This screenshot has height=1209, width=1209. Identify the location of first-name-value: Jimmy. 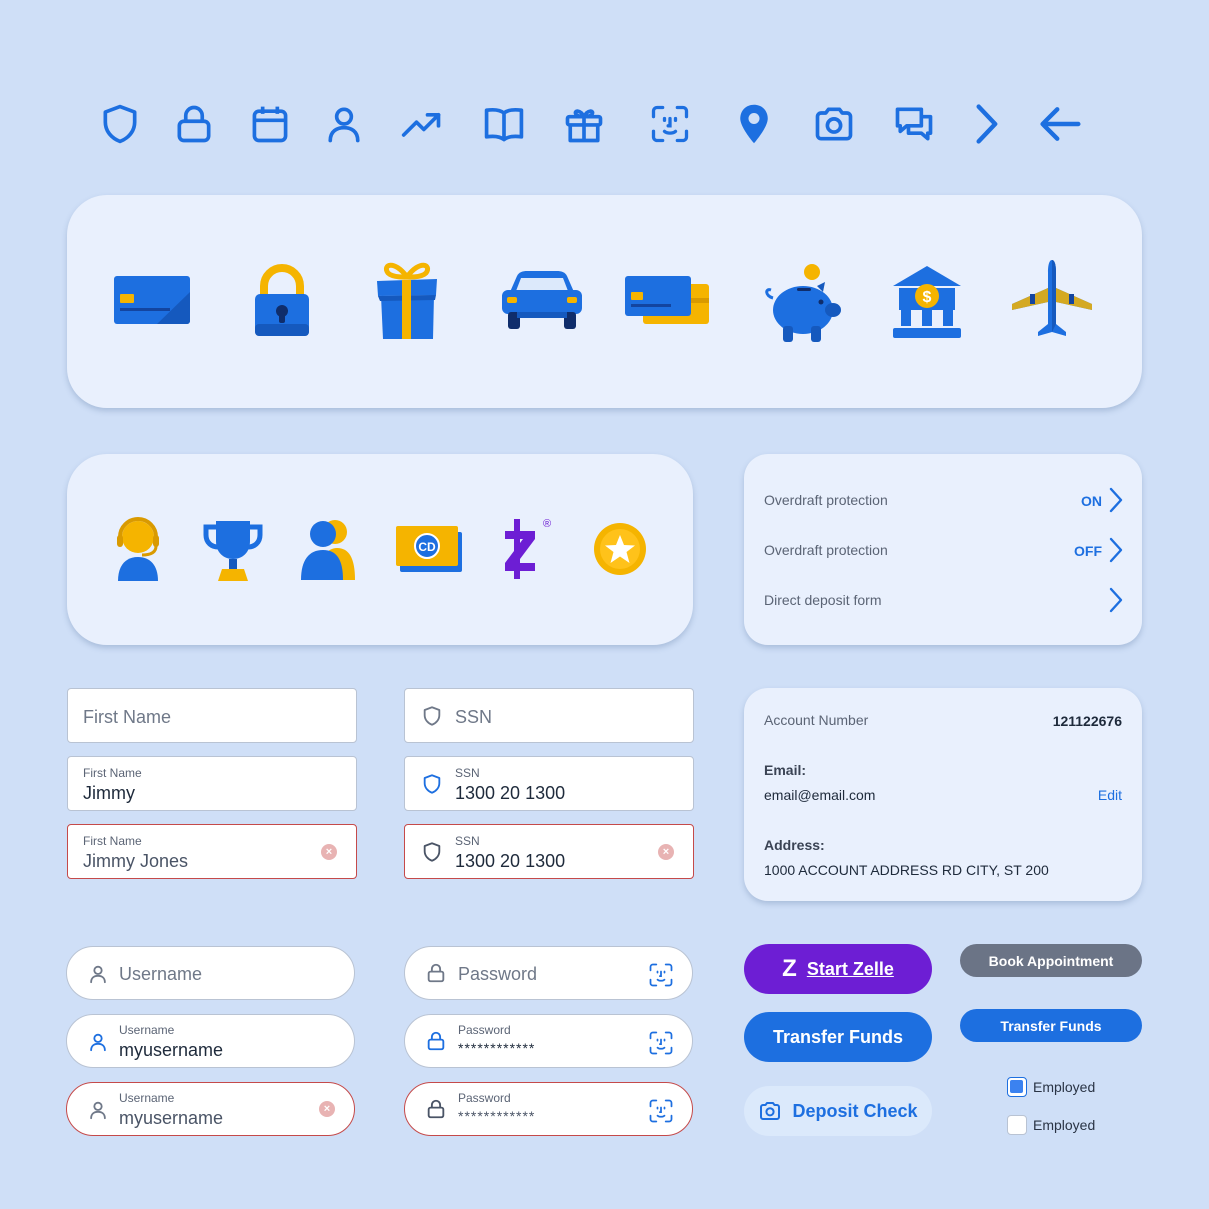
(109, 793).